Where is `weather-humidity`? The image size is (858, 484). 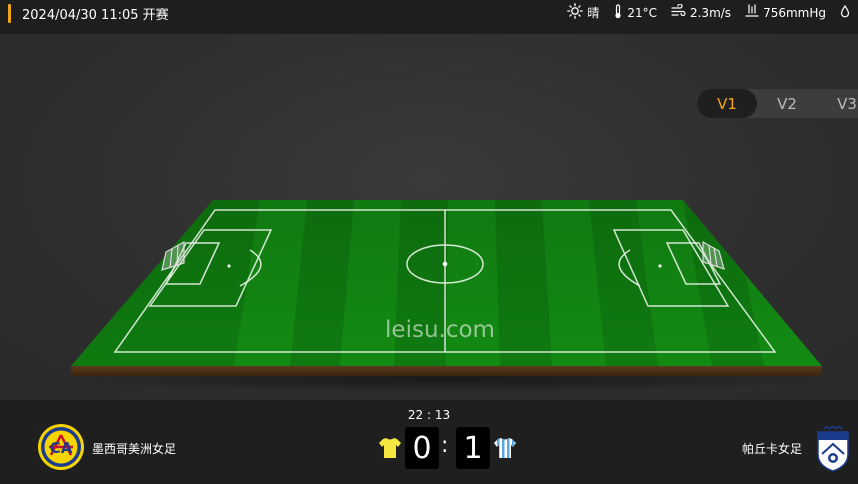 weather-humidity is located at coordinates (847, 12).